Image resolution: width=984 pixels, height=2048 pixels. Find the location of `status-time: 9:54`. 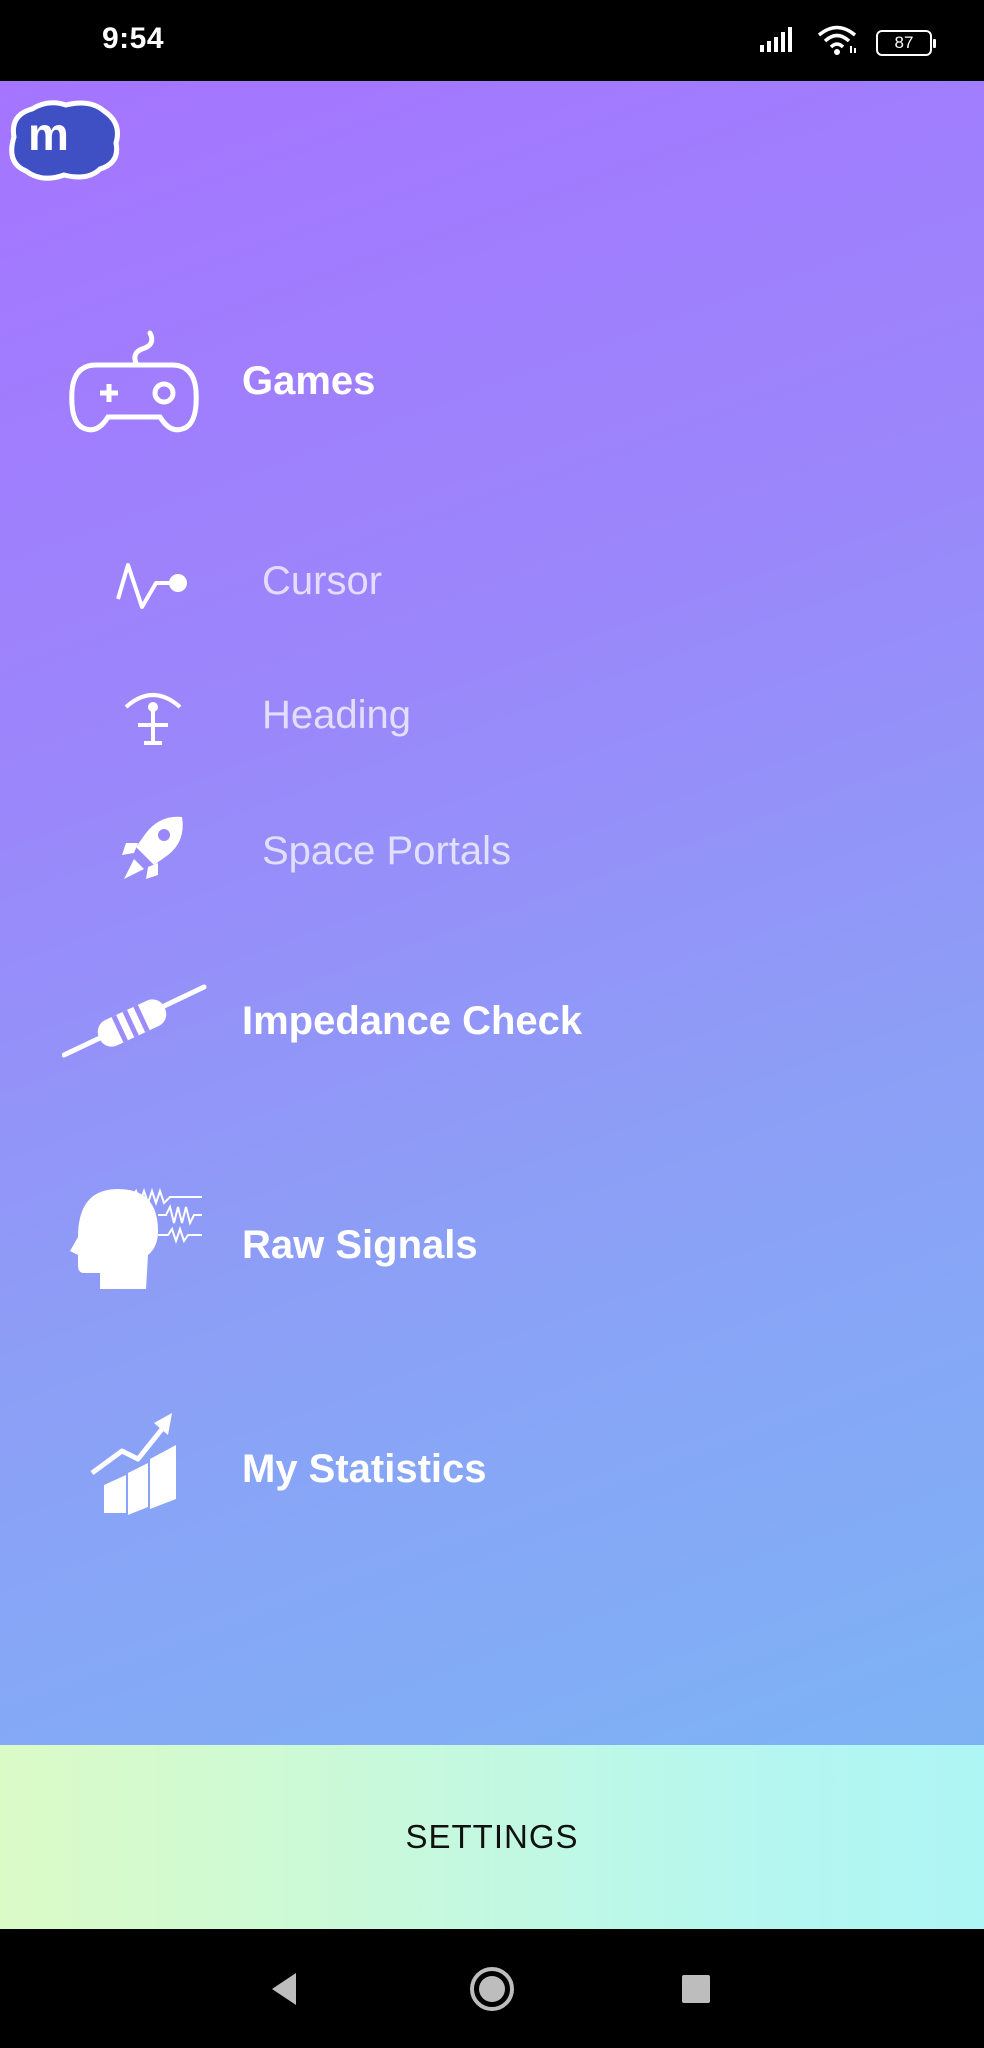

status-time: 9:54 is located at coordinates (133, 38).